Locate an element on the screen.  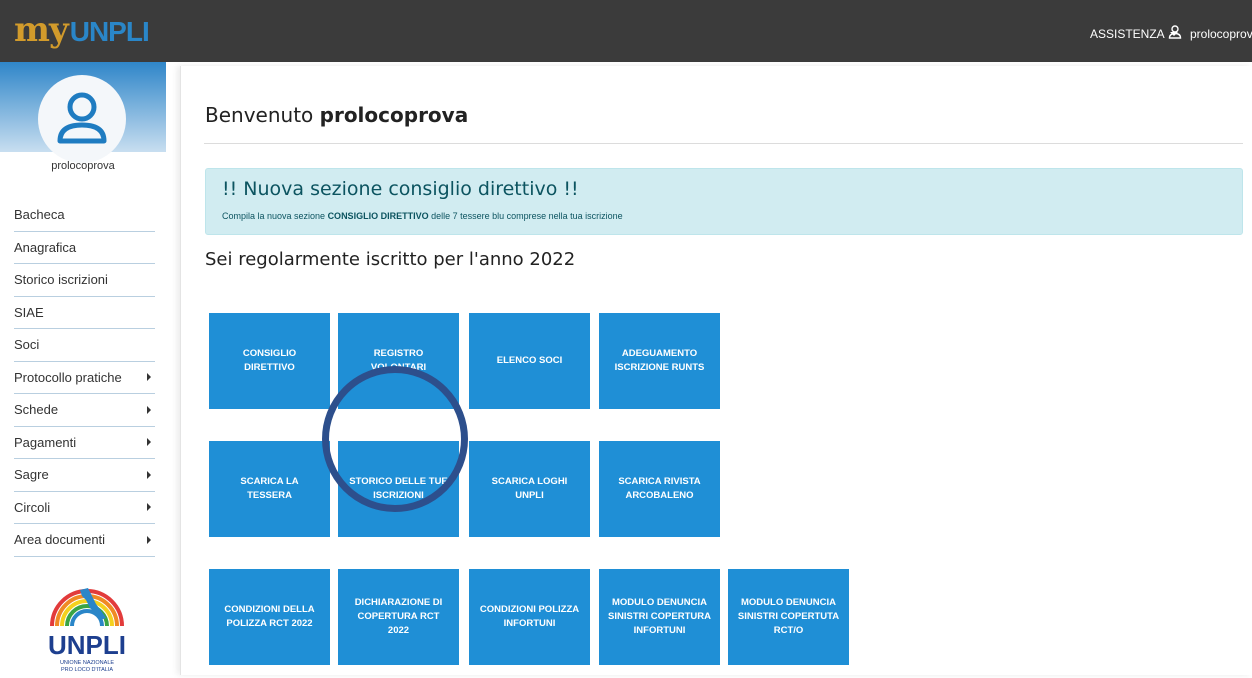
tile-scarica-loghi-unpli: SCARICA LOGHI UNPLI is located at coordinates (529, 489).